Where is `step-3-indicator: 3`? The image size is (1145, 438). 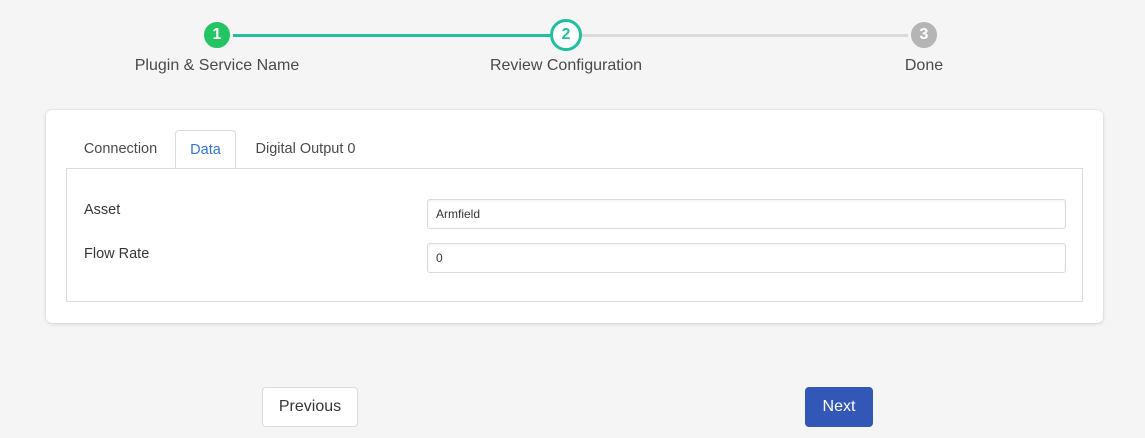 step-3-indicator: 3 is located at coordinates (924, 35).